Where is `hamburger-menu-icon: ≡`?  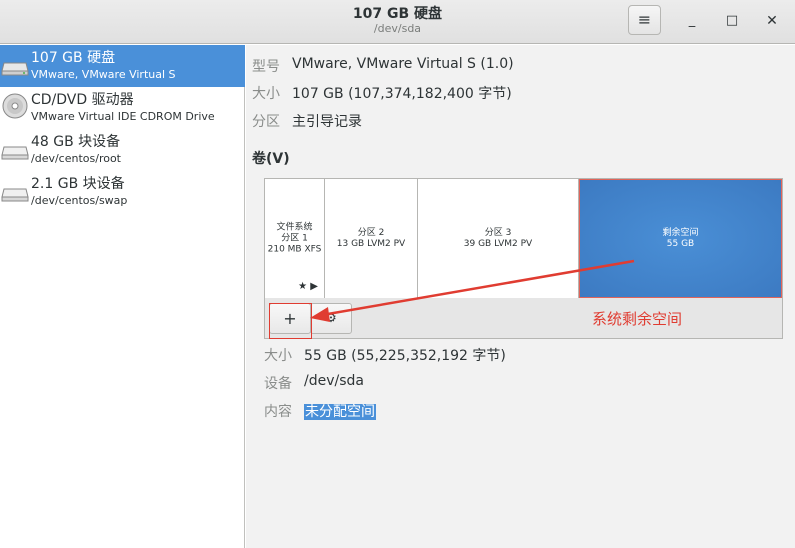 hamburger-menu-icon: ≡ is located at coordinates (644, 19).